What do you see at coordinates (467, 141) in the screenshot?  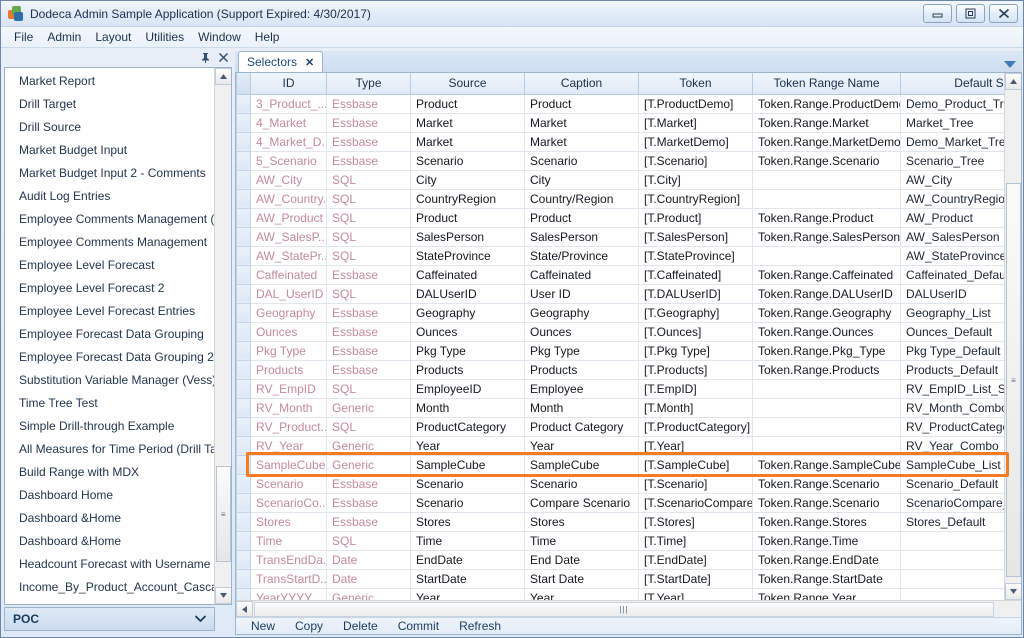 I see `cell-source: Market` at bounding box center [467, 141].